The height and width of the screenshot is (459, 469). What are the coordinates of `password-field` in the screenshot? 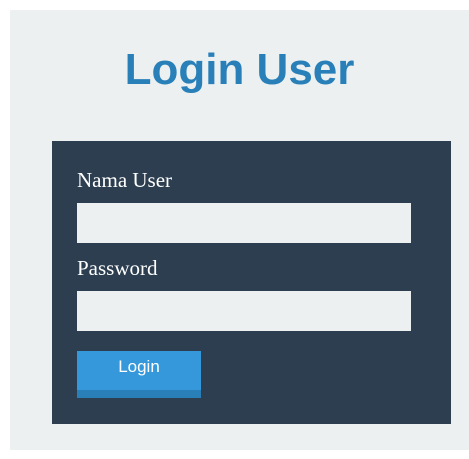 It's located at (244, 311).